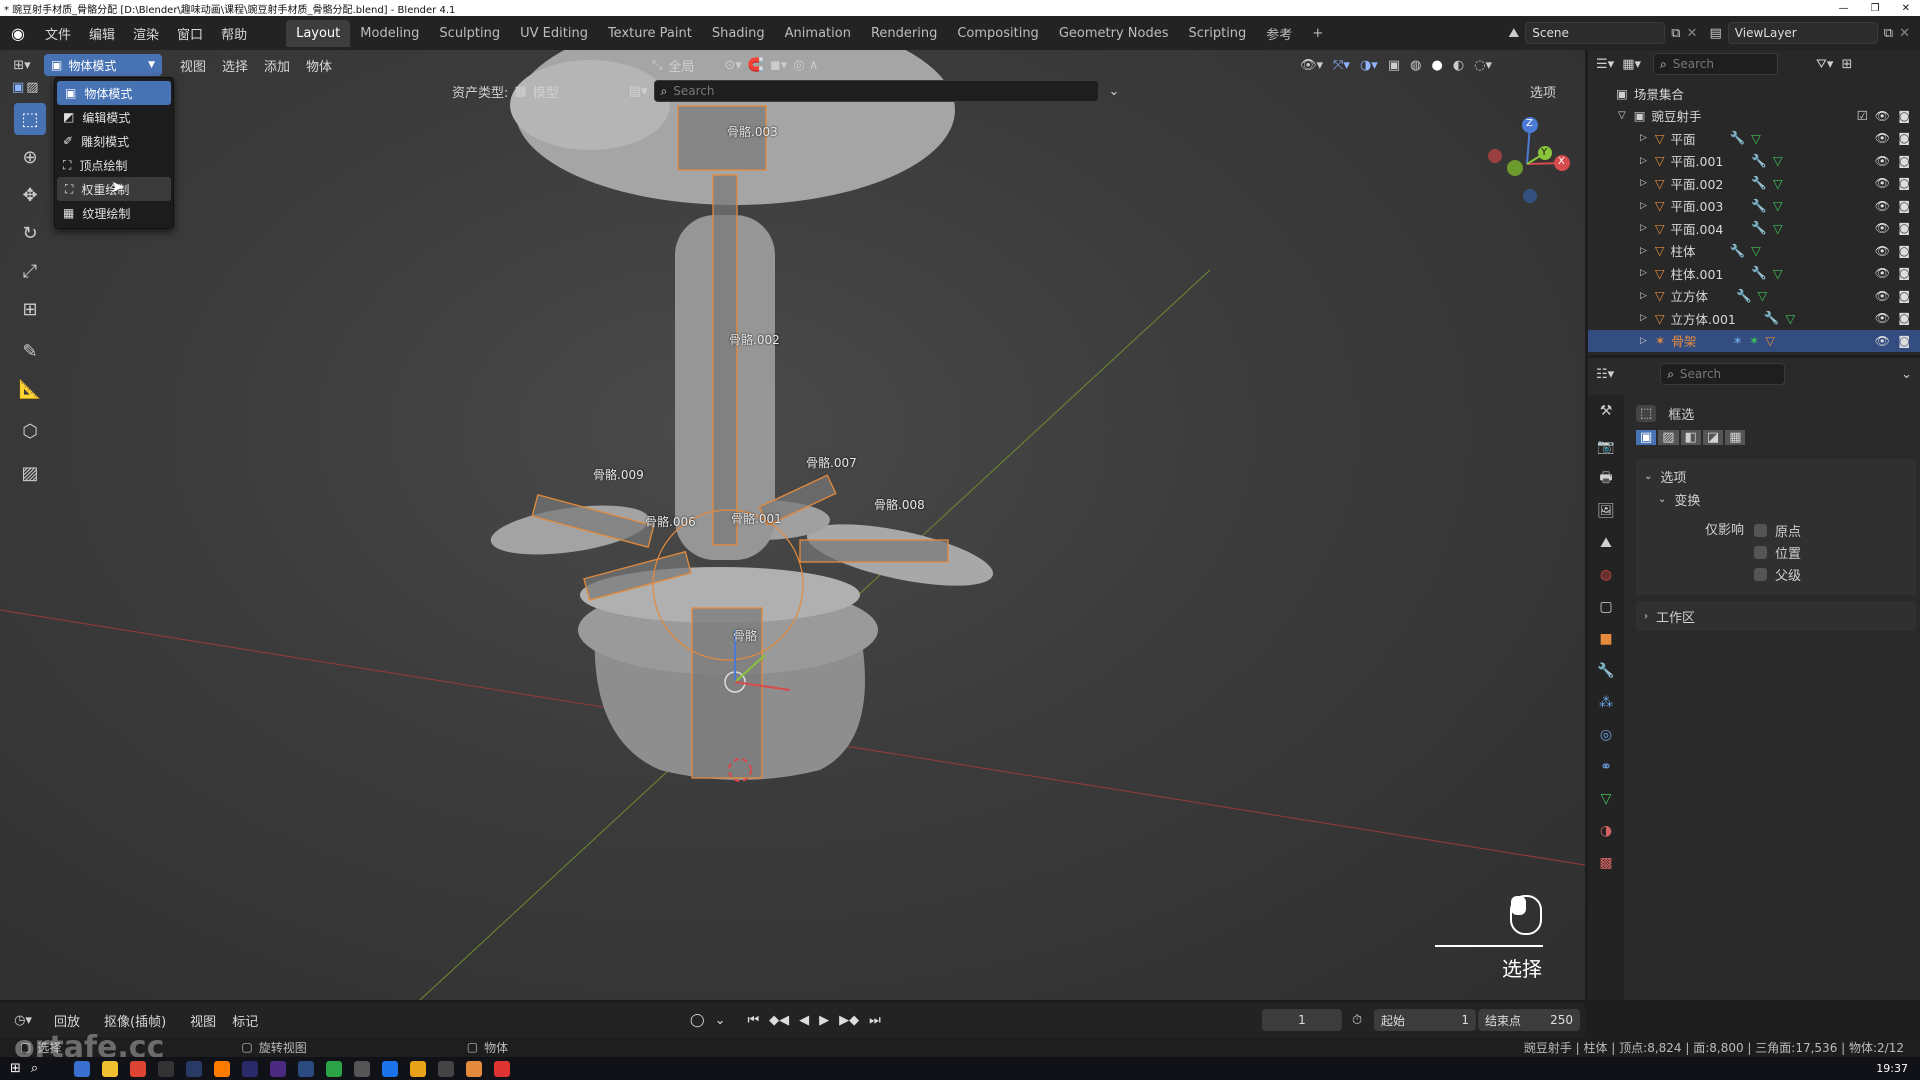  Describe the element at coordinates (1606, 575) in the screenshot. I see `world-tab-icon: ◍` at that location.